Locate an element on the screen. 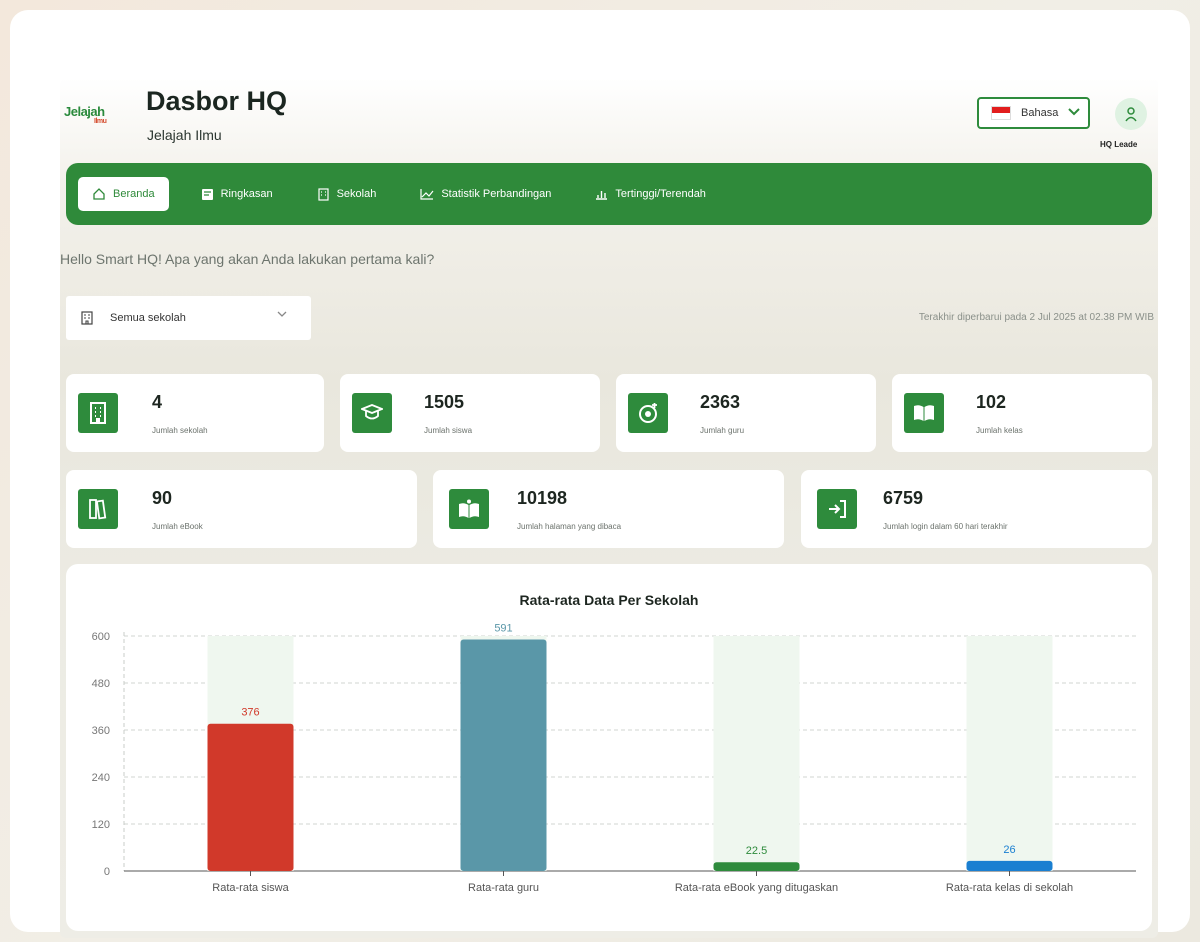  stat-card-logins: 6759 Jumlah login dalam 60 hari terakhir is located at coordinates (976, 509).